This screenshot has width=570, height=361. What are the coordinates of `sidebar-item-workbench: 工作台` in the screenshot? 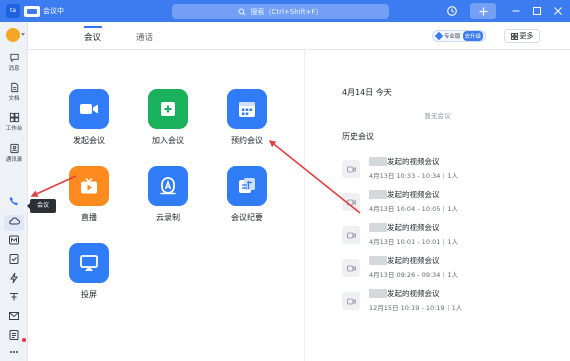 It's located at (14, 122).